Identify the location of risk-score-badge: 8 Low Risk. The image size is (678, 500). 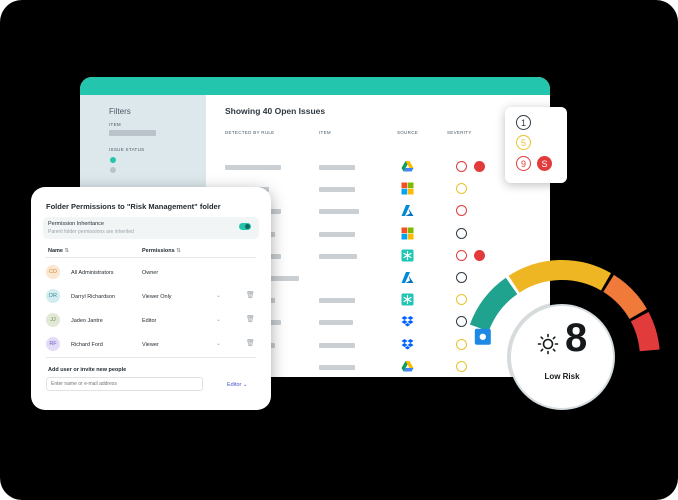
(562, 357).